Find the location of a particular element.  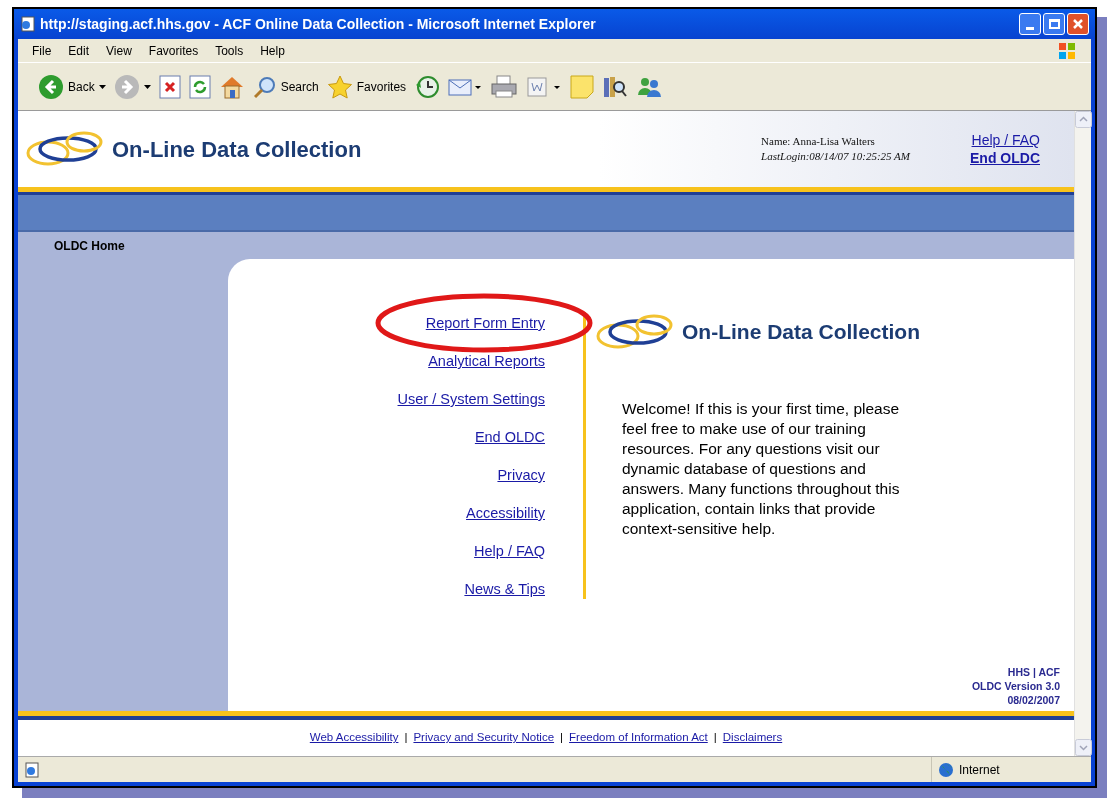

toolbar-label: Back is located at coordinates (81, 86).